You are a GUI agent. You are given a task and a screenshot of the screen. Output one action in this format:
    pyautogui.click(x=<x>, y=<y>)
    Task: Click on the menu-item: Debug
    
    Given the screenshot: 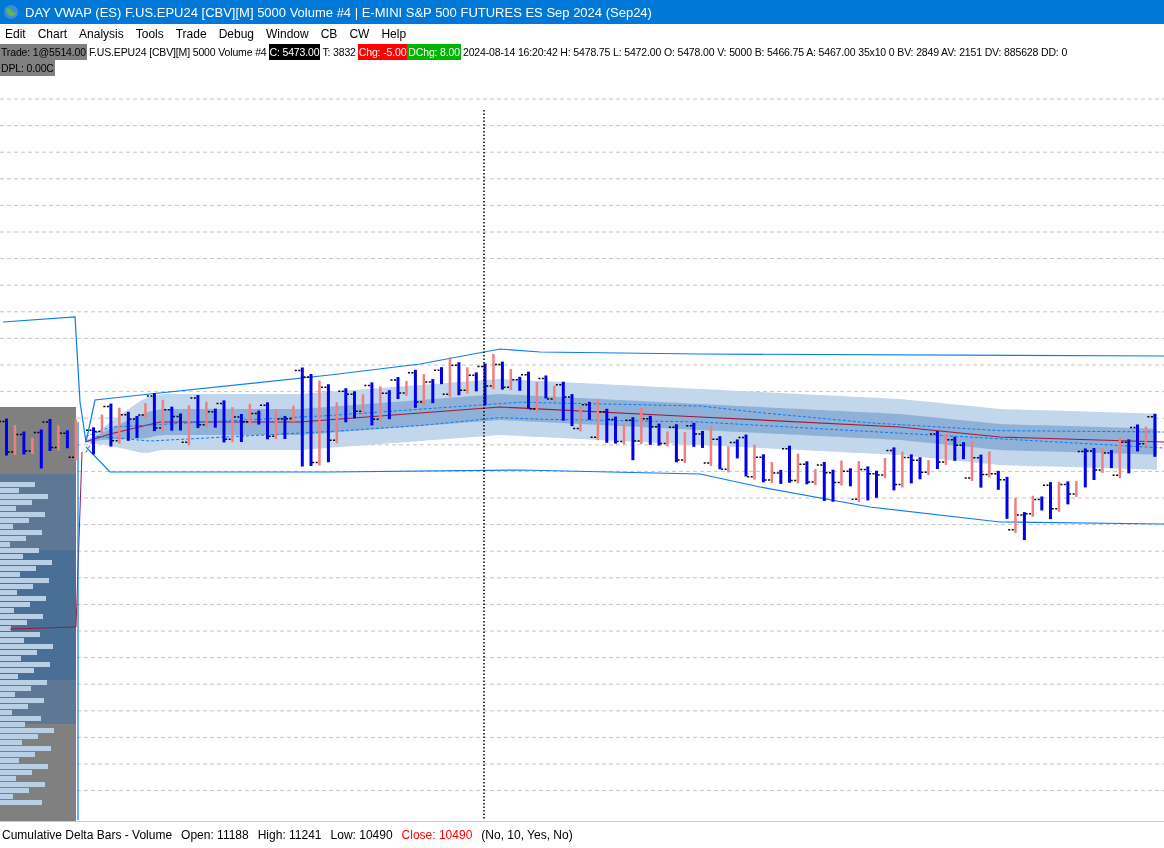 What is the action you would take?
    pyautogui.click(x=237, y=34)
    